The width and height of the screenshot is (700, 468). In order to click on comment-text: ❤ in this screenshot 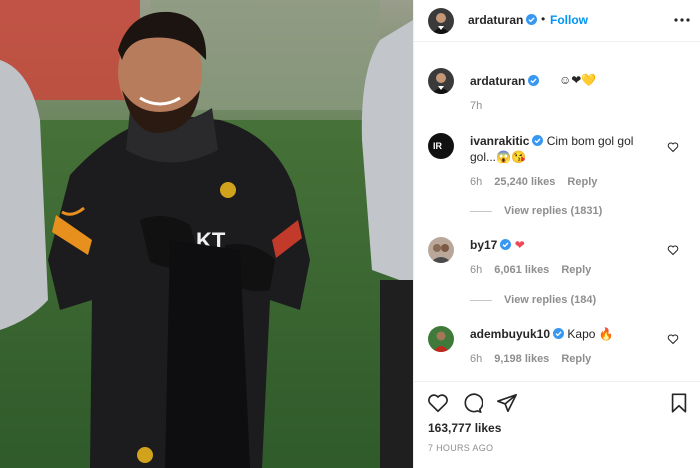, I will do `click(519, 245)`.